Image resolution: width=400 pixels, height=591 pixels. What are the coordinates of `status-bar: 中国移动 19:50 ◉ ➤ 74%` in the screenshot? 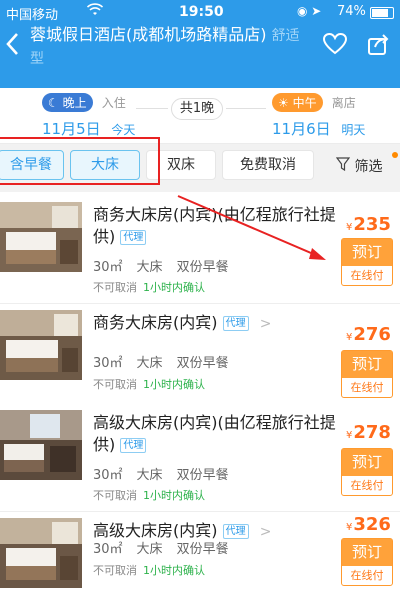 It's located at (200, 13).